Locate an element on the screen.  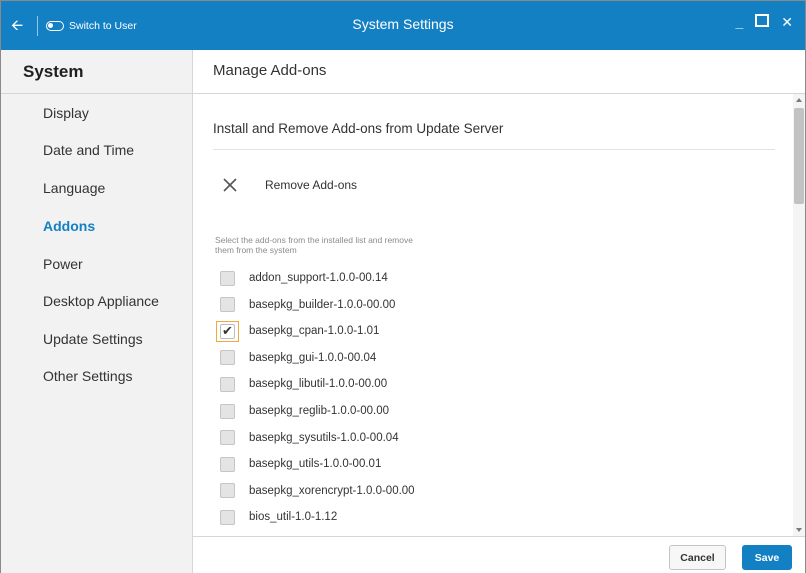
footer: Cancel Save is located at coordinates (499, 554).